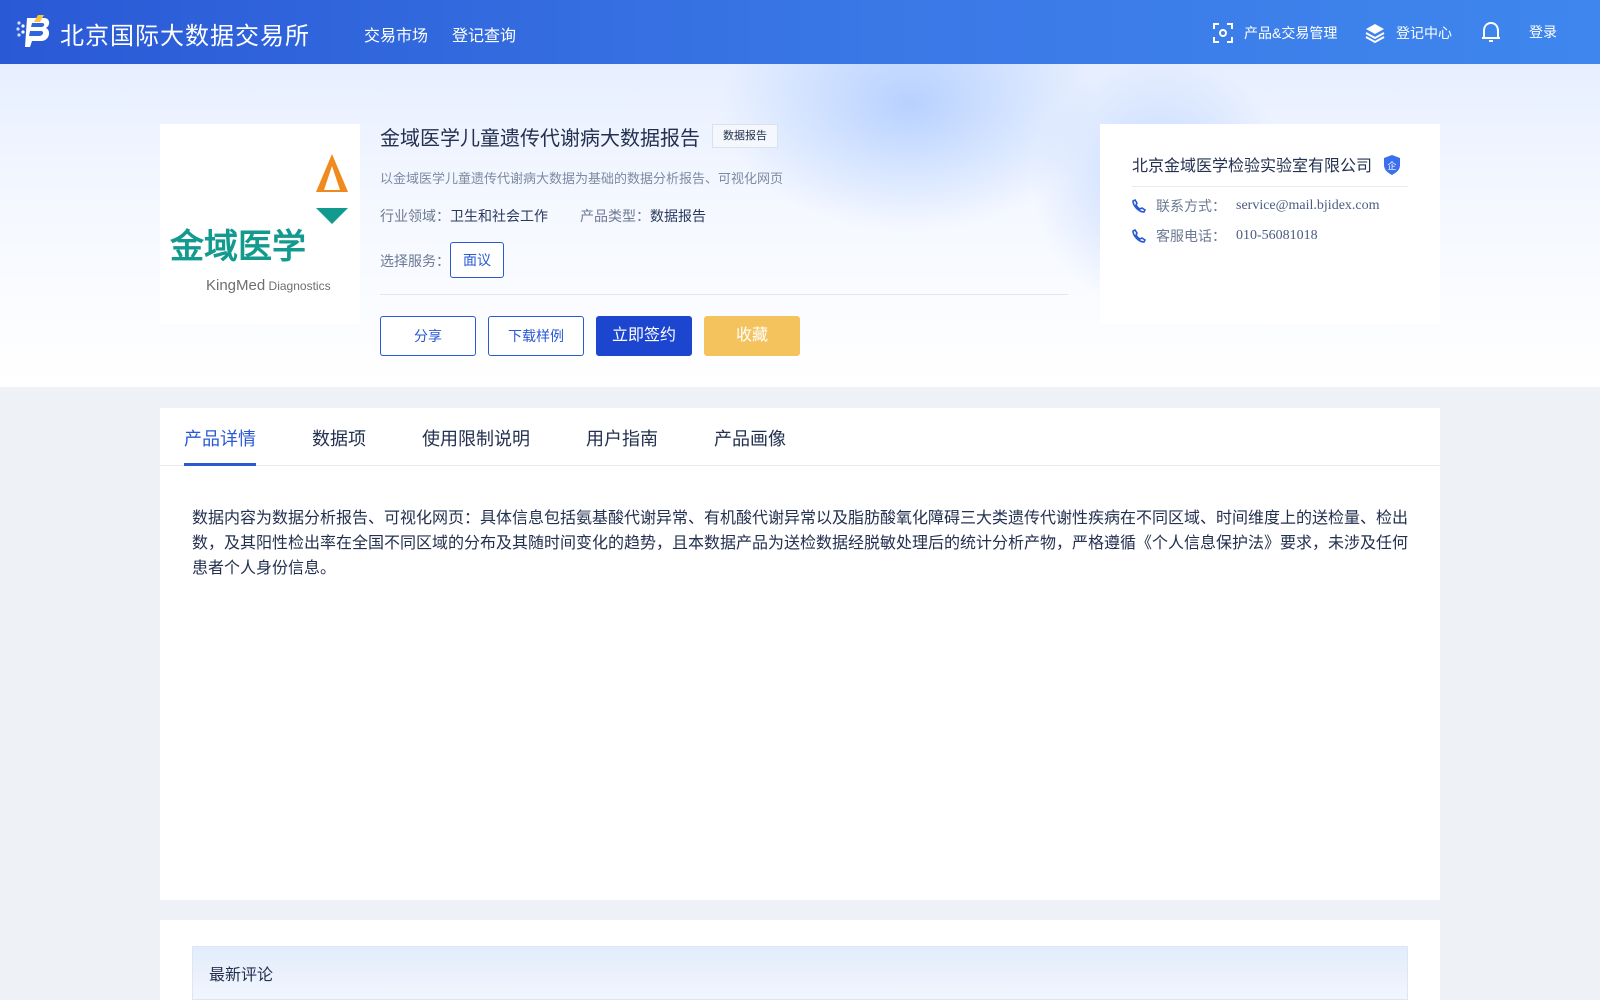 This screenshot has height=1000, width=1600. I want to click on nav-product-trade-management: 产品&交易管理, so click(1274, 33).